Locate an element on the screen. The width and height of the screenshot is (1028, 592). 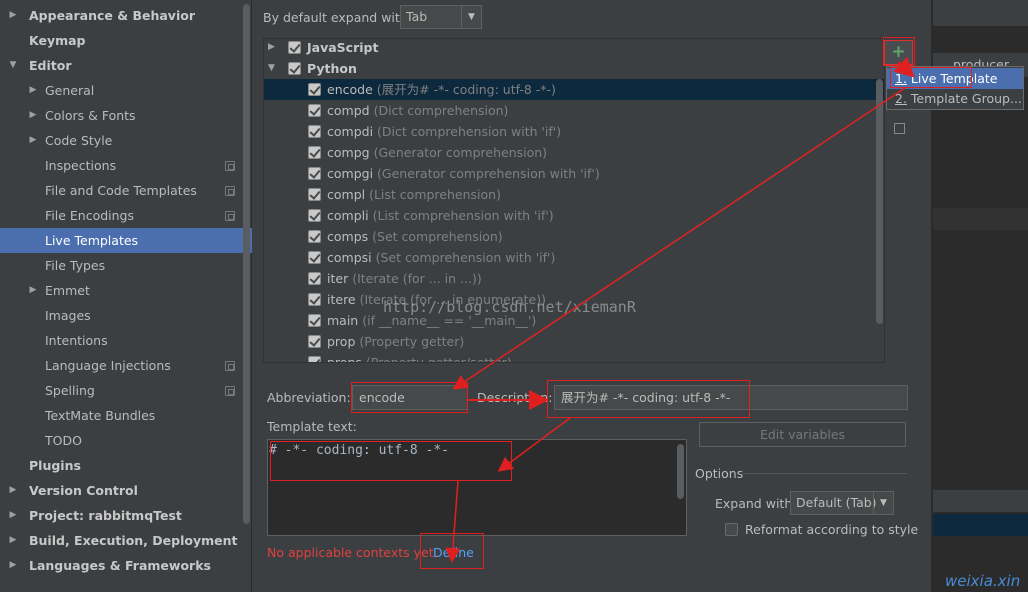
abbreviation-input: encode is located at coordinates (410, 397).